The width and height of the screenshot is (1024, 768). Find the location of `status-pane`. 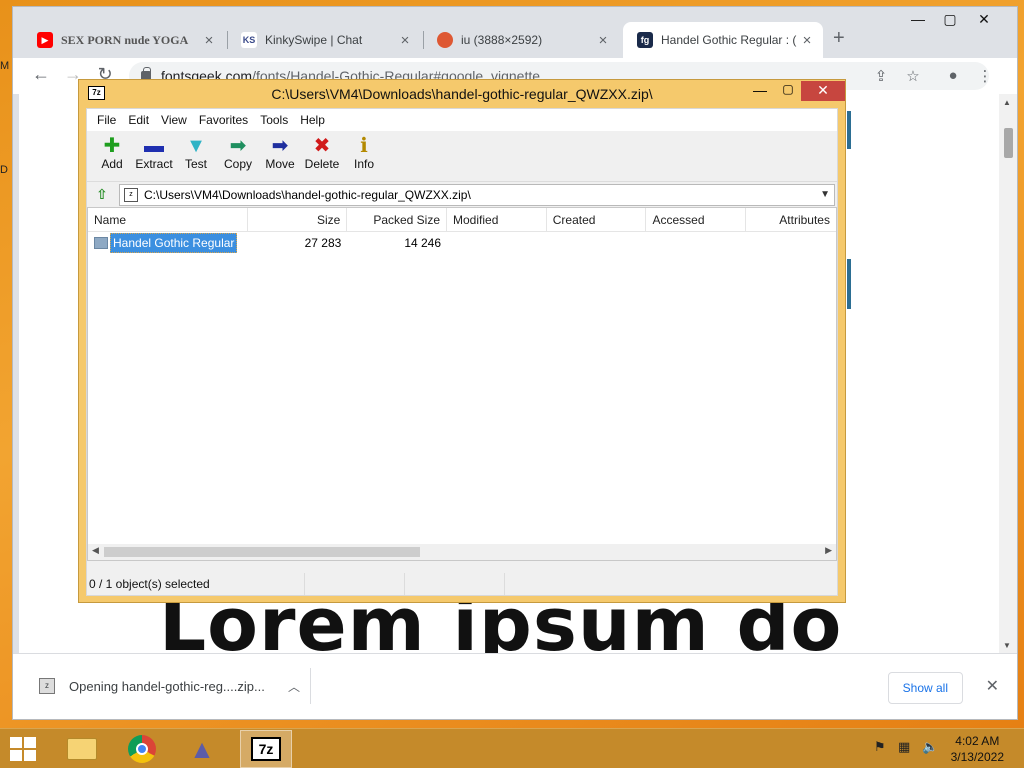

status-pane is located at coordinates (355, 584).